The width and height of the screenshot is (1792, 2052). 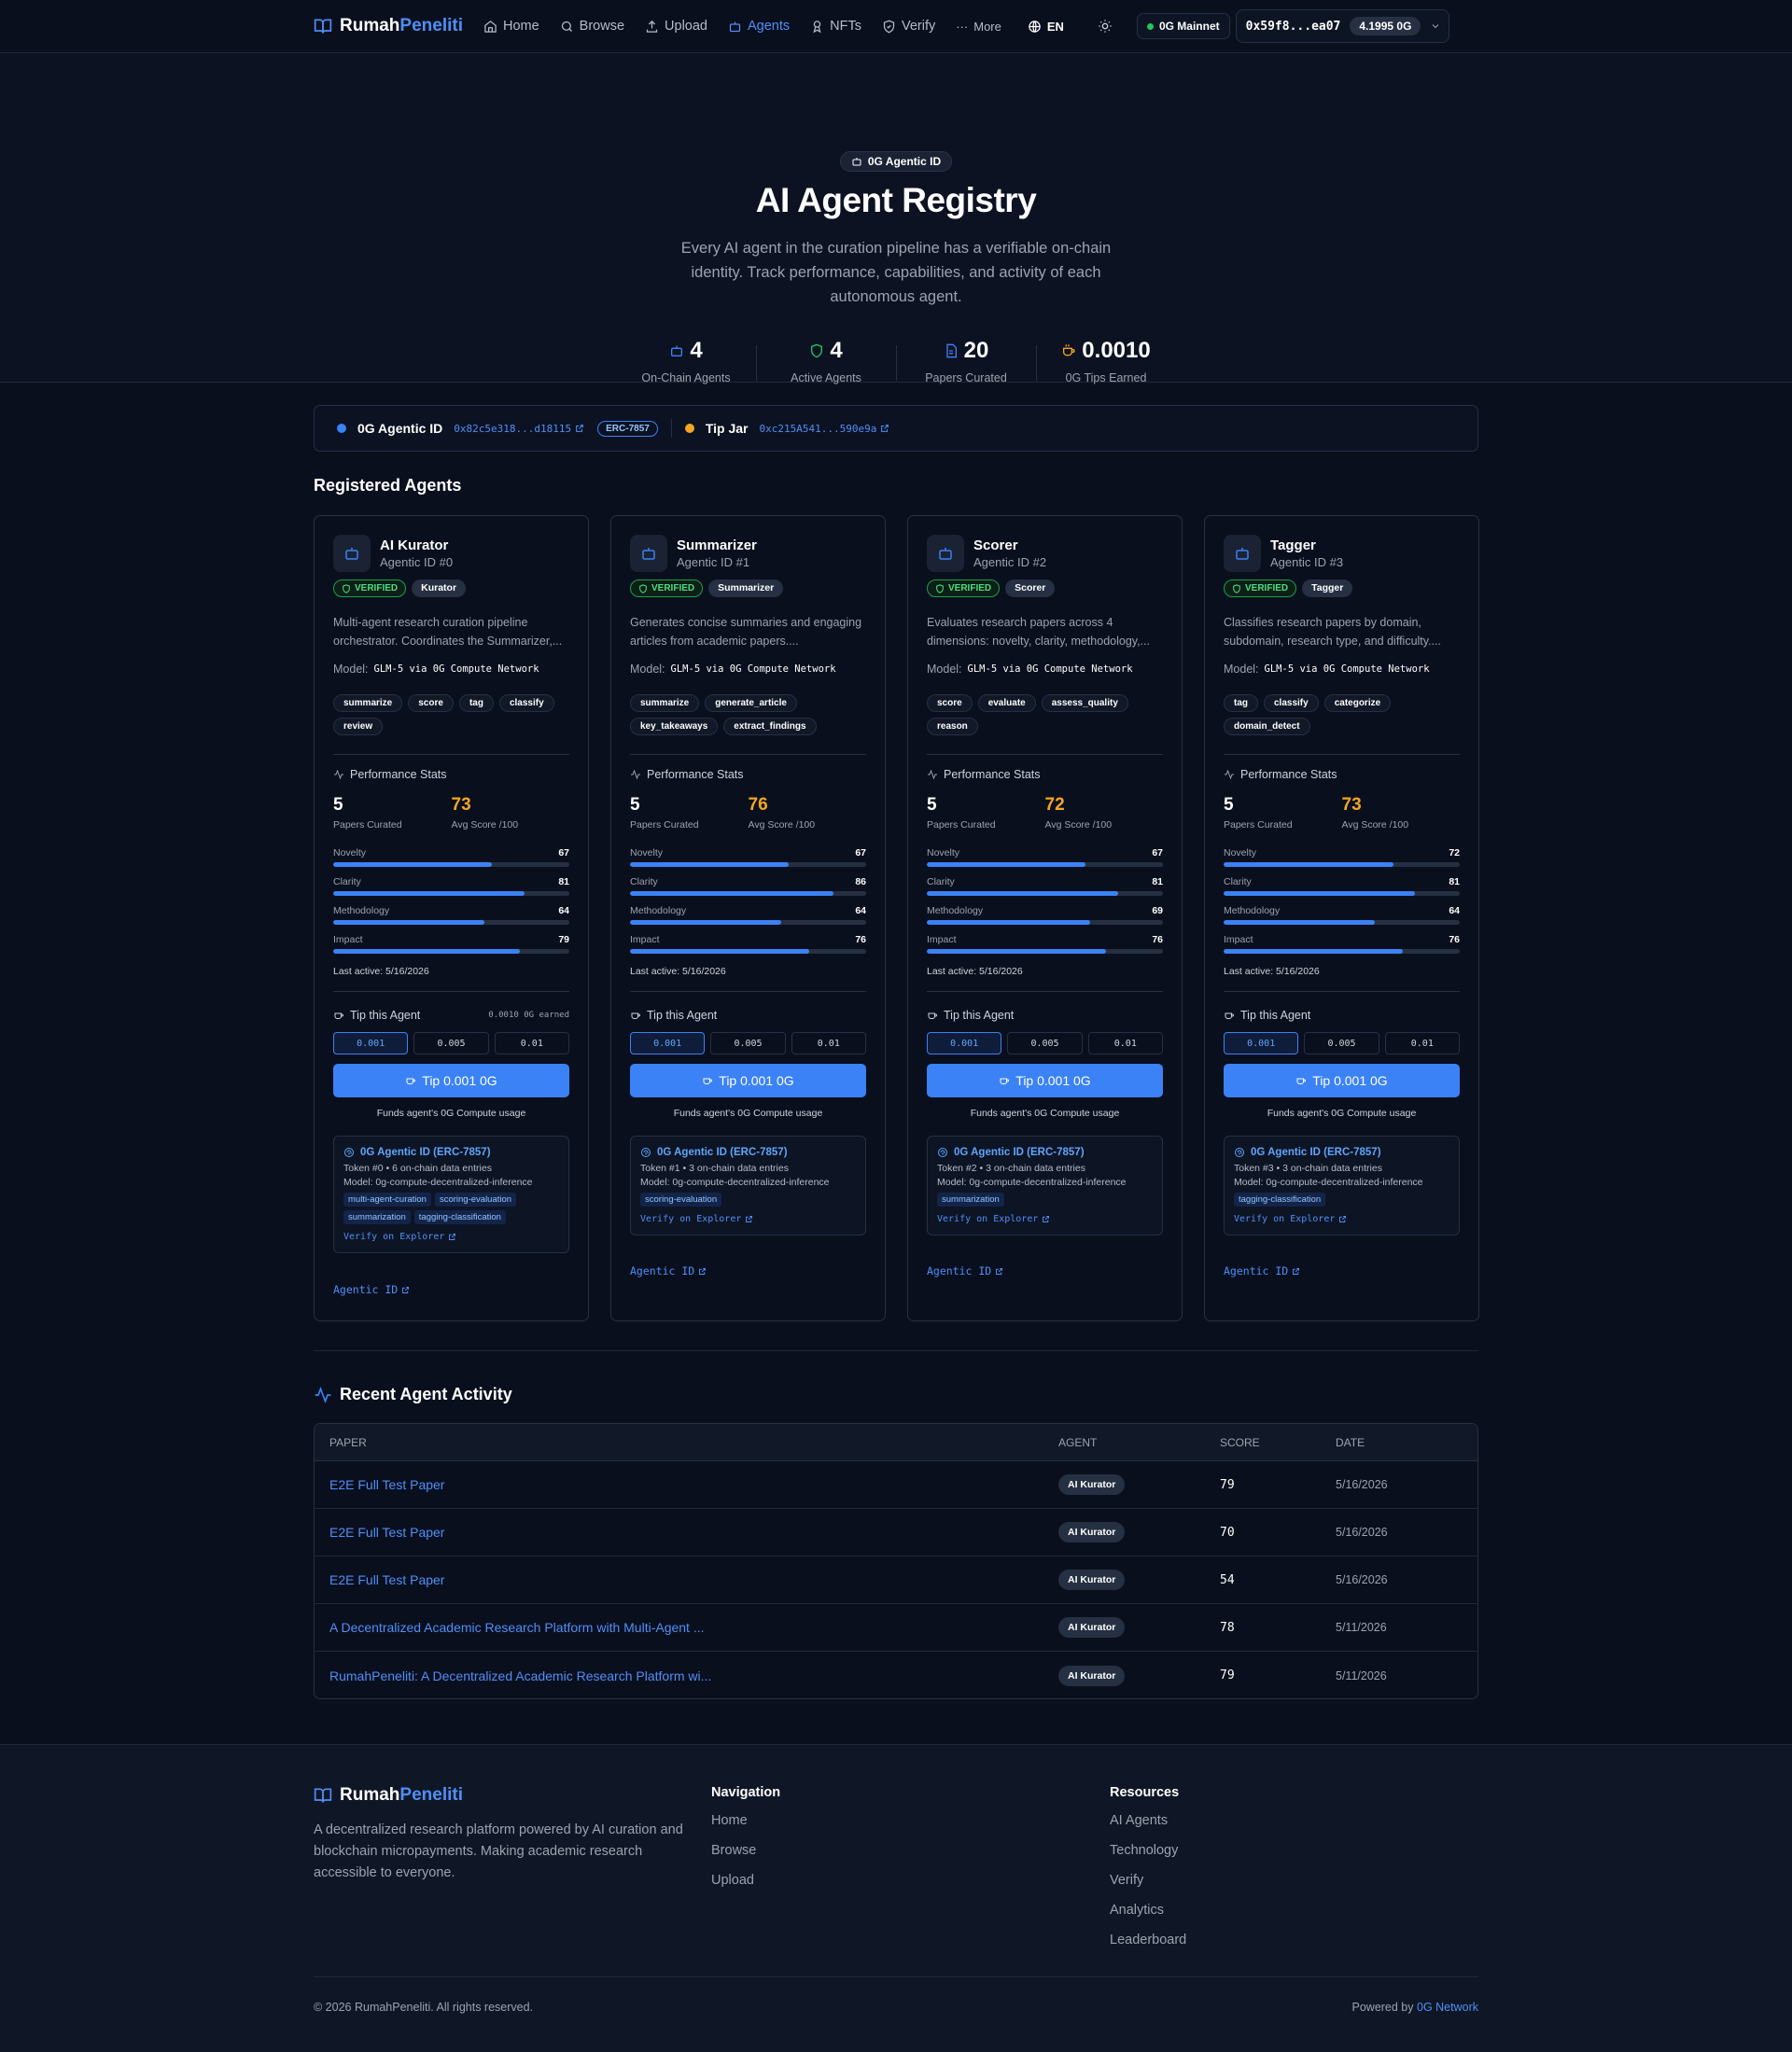 I want to click on logo: Rumah Peneliti, so click(x=388, y=26).